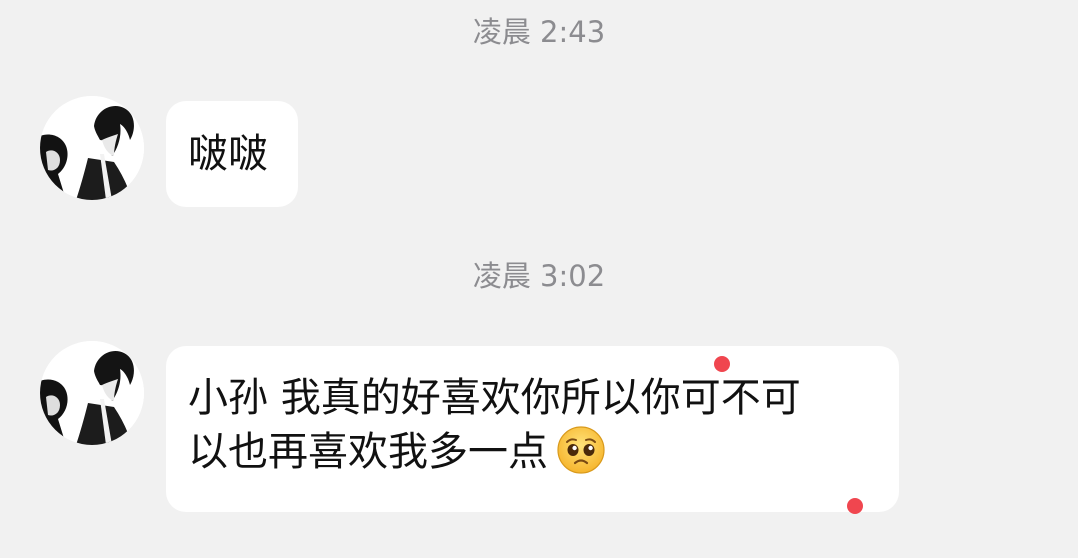  What do you see at coordinates (368, 452) in the screenshot?
I see `message-text: 以也再喜欢我多一点` at bounding box center [368, 452].